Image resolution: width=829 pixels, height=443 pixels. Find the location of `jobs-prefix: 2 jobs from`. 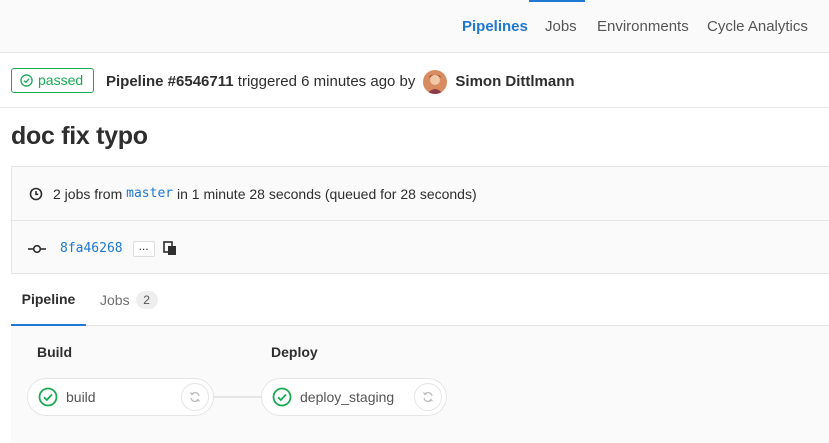

jobs-prefix: 2 jobs from is located at coordinates (90, 193).